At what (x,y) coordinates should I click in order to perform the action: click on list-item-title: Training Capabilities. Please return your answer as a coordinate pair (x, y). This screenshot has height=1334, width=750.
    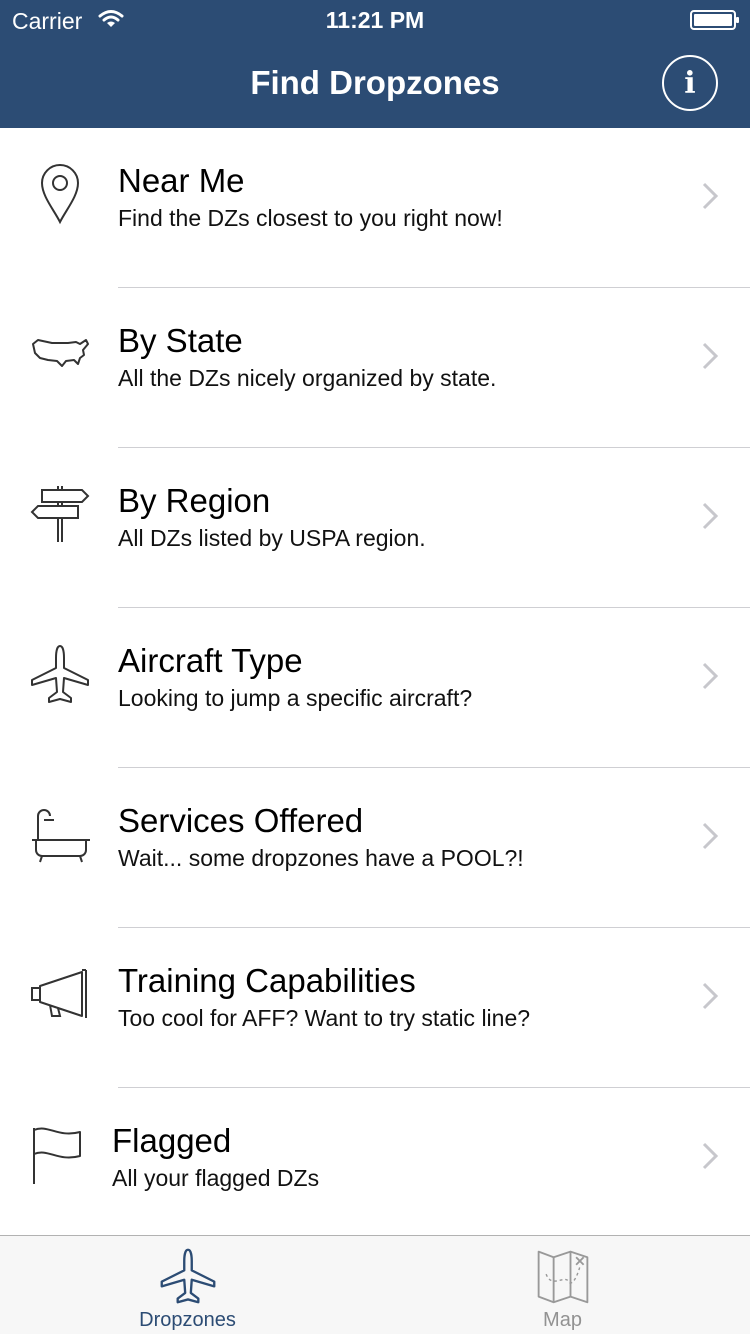
    Looking at the image, I should click on (267, 980).